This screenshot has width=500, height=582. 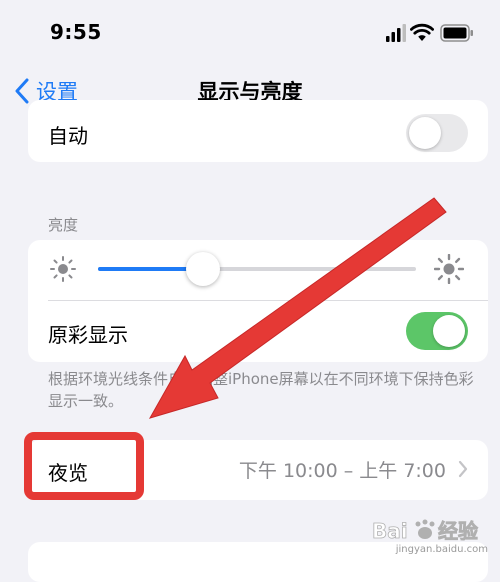 I want to click on brightness-section-label: 亮度, so click(x=63, y=225).